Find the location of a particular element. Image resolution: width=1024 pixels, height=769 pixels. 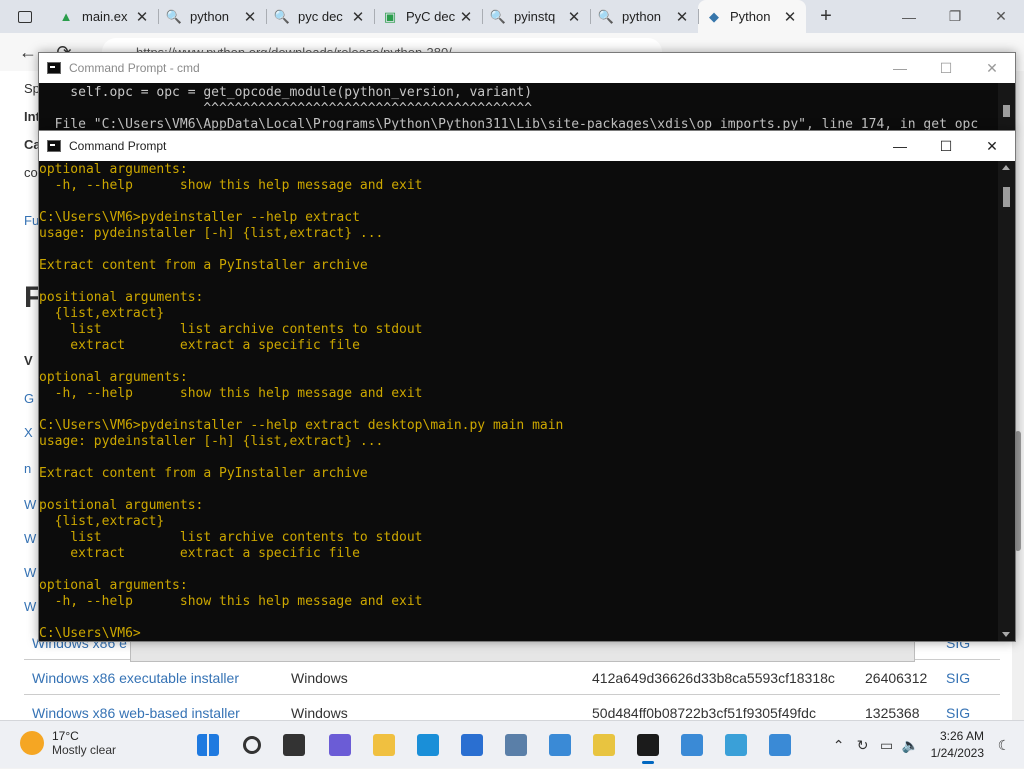

cmd-title-bar: Command Prompt — ☐ ✕ is located at coordinates (527, 146).